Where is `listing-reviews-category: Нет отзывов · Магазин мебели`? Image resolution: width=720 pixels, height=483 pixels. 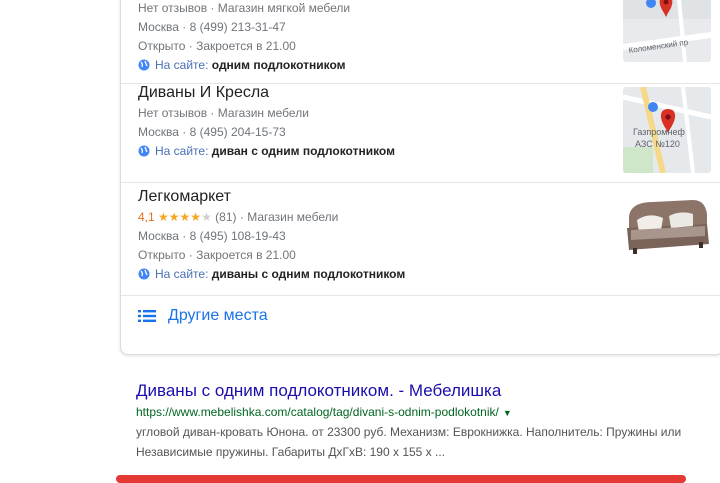 listing-reviews-category: Нет отзывов · Магазин мебели is located at coordinates (223, 113).